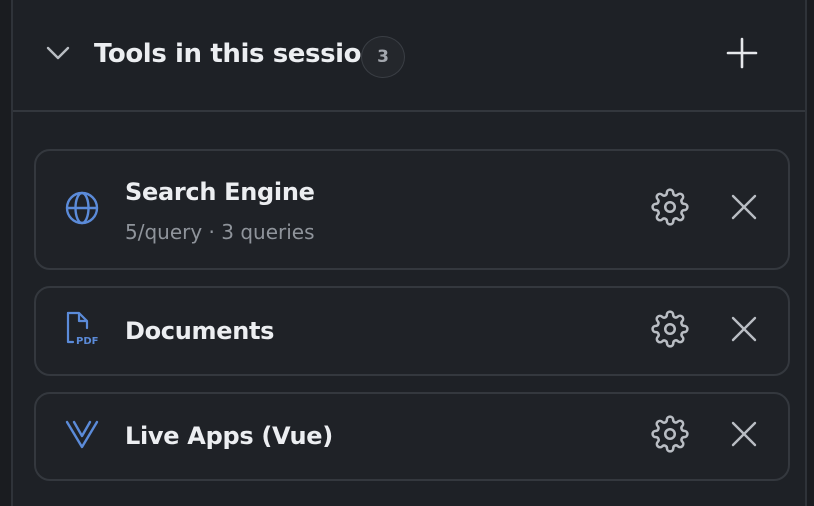 The height and width of the screenshot is (506, 814). Describe the element at coordinates (58, 53) in the screenshot. I see `chevron-down-icon` at that location.